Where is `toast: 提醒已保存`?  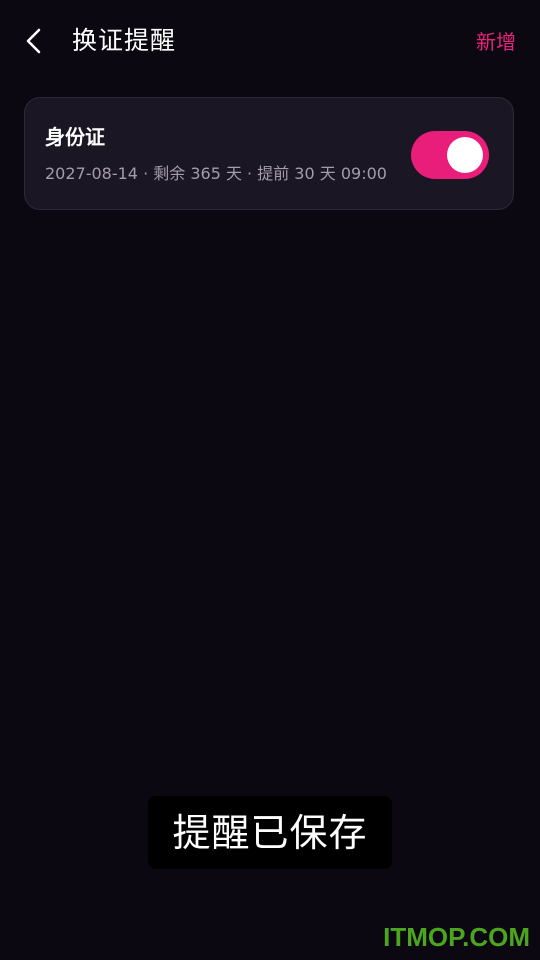 toast: 提醒已保存 is located at coordinates (270, 832).